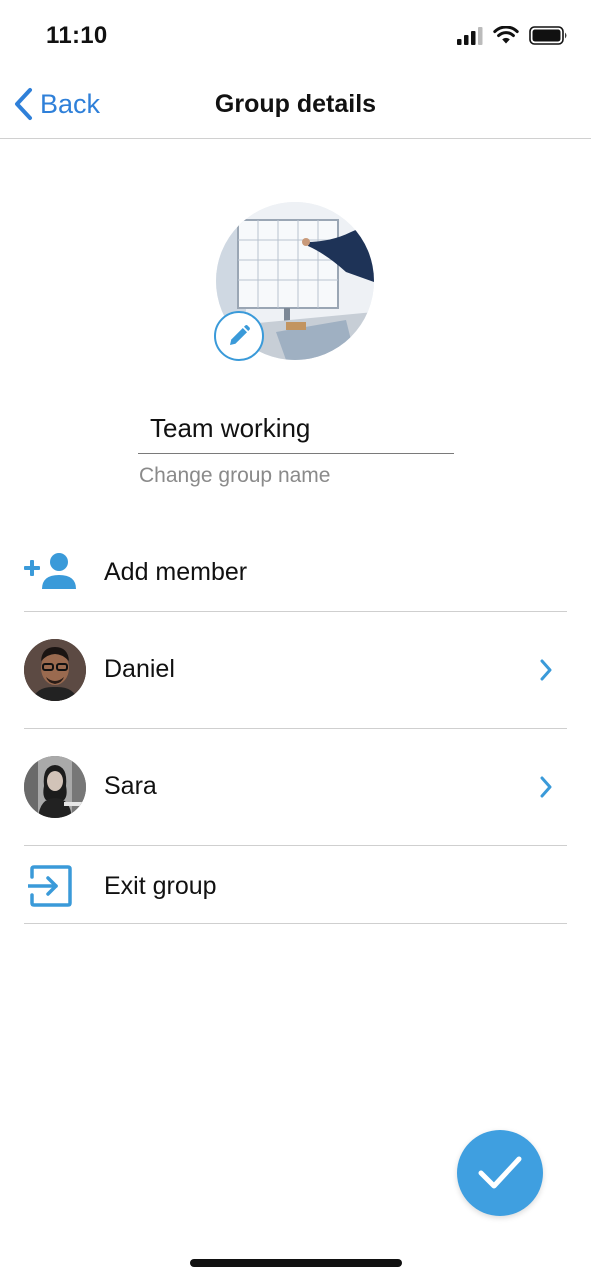 The height and width of the screenshot is (1280, 591). What do you see at coordinates (295, 573) in the screenshot?
I see `add-member-row: Add member` at bounding box center [295, 573].